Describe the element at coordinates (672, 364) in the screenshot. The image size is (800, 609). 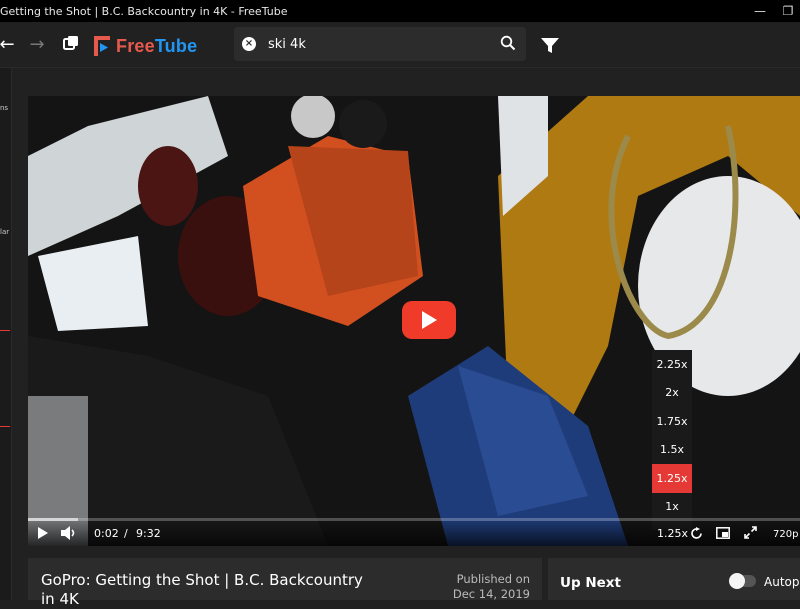
I see `speed-option: 2.25x` at that location.